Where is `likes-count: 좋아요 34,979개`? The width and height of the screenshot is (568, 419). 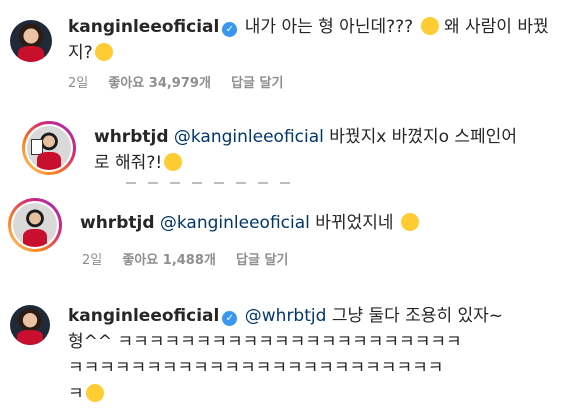 likes-count: 좋아요 34,979개 is located at coordinates (159, 83).